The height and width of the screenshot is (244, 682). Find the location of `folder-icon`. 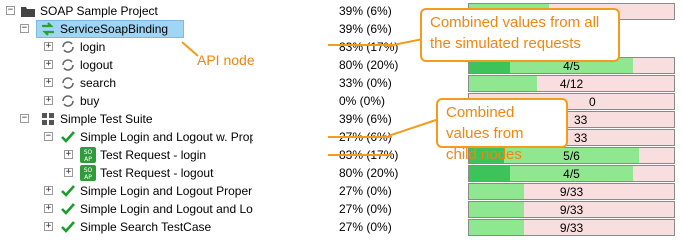

folder-icon is located at coordinates (28, 12).